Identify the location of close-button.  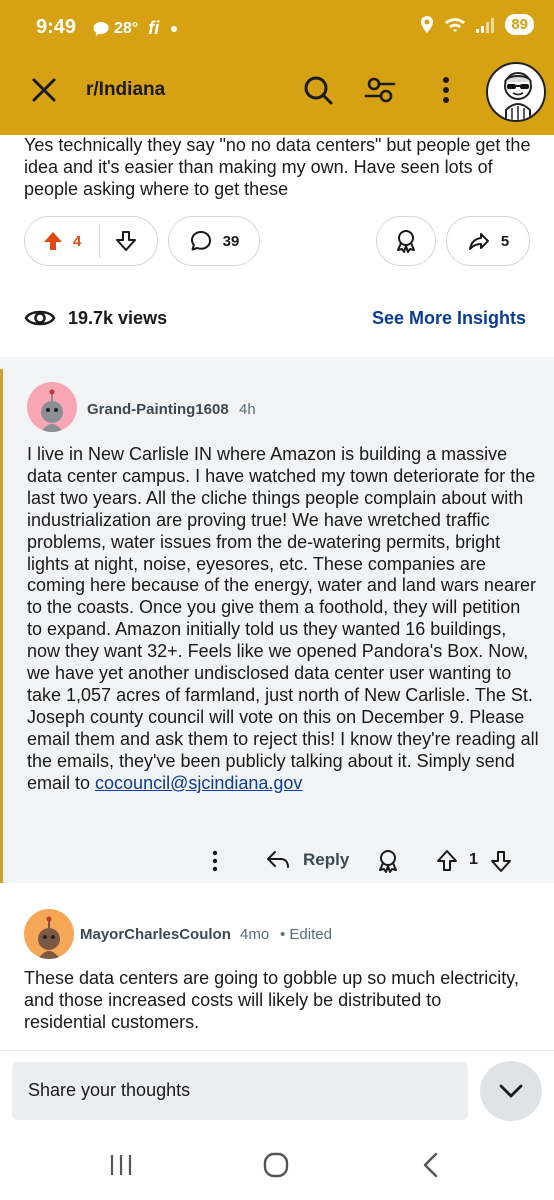
(44, 90).